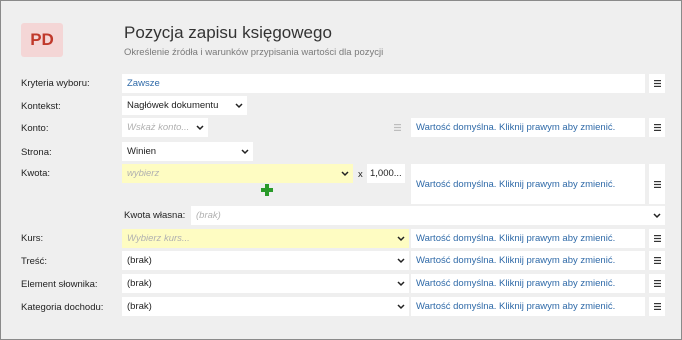 This screenshot has height=340, width=682. What do you see at coordinates (657, 260) in the screenshot?
I see `tresc-menu-icon` at bounding box center [657, 260].